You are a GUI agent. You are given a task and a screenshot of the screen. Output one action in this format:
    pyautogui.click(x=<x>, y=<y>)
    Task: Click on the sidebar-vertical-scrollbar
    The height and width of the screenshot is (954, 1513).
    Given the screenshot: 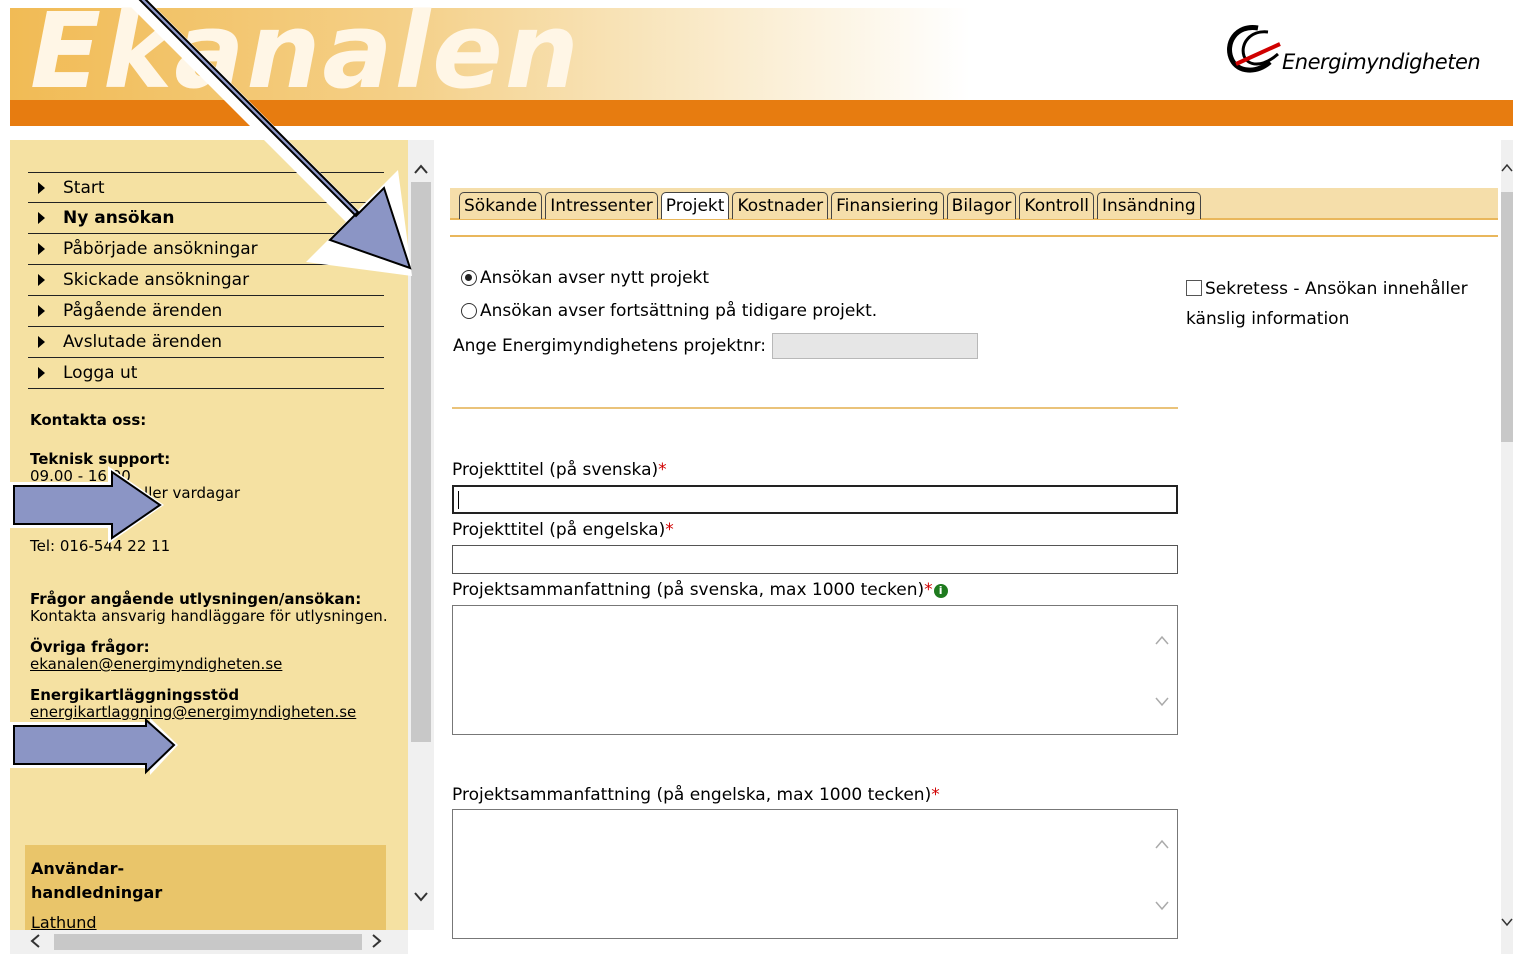 What is the action you would take?
    pyautogui.click(x=421, y=535)
    